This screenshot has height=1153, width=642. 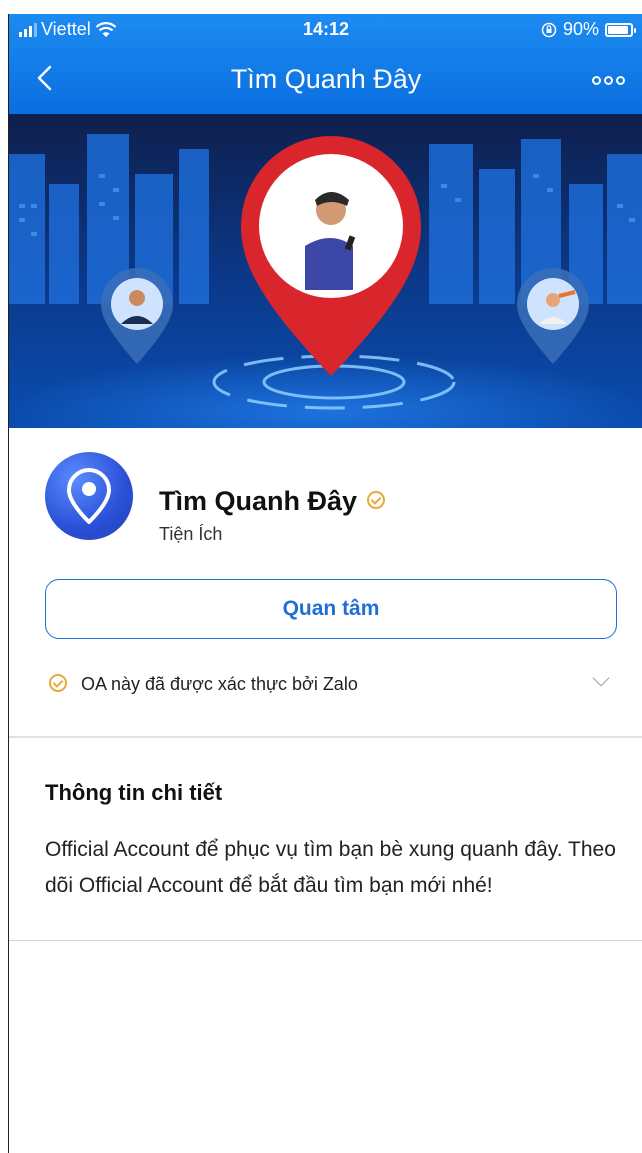 I want to click on oa-name: Tìm Quanh Đây, so click(x=272, y=501).